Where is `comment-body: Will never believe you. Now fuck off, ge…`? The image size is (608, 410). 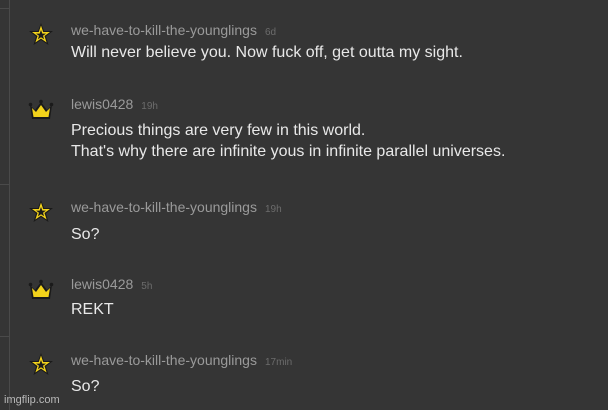
comment-body: Will never believe you. Now fuck off, ge… is located at coordinates (267, 52).